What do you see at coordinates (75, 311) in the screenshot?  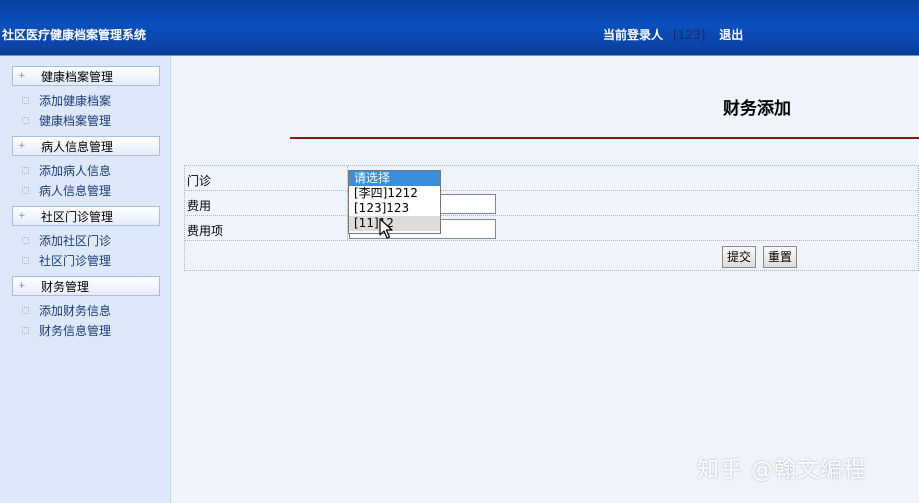 I see `sidebar-item-label: 添加财务信息` at bounding box center [75, 311].